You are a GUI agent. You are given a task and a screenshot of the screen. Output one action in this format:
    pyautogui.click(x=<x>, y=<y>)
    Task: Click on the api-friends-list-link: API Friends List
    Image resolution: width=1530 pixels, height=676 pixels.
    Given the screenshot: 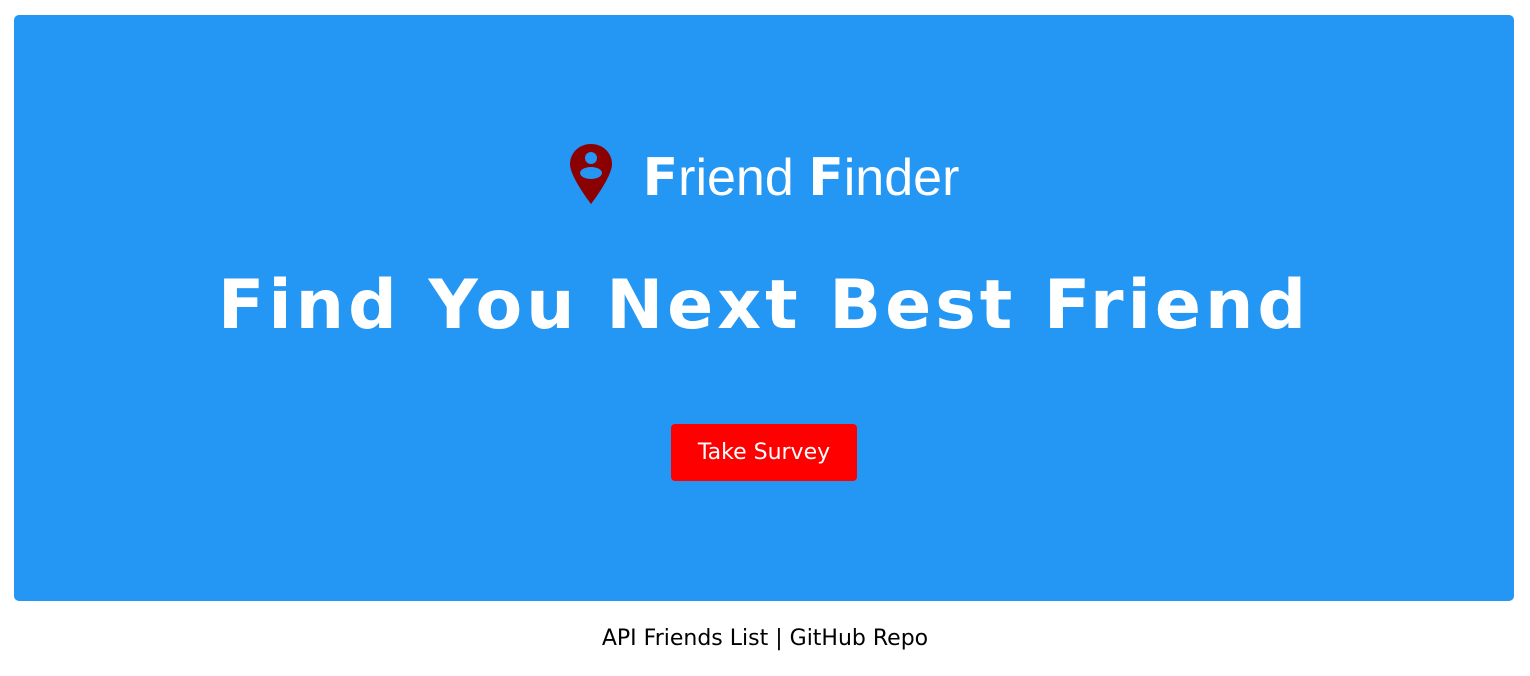 What is the action you would take?
    pyautogui.click(x=685, y=638)
    